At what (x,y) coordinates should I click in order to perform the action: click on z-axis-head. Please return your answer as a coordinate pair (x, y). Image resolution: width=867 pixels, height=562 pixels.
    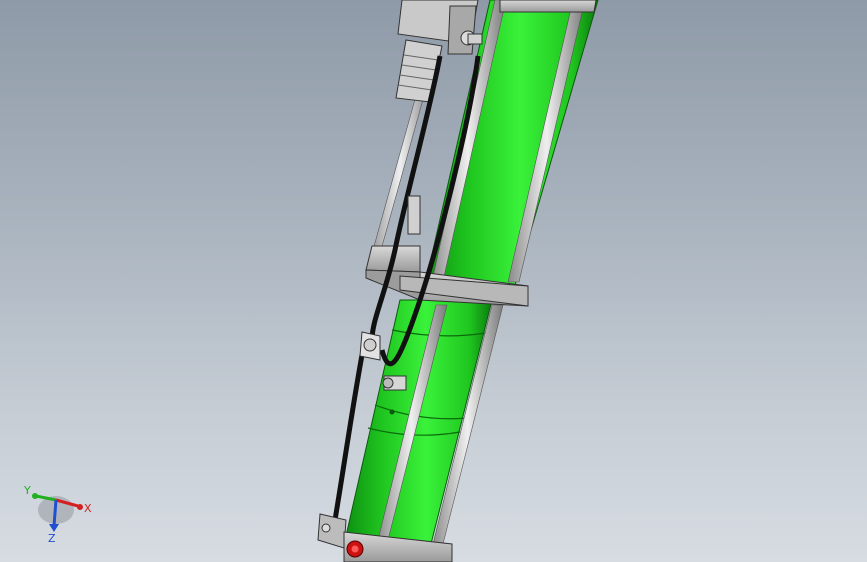
    Looking at the image, I should click on (54, 528).